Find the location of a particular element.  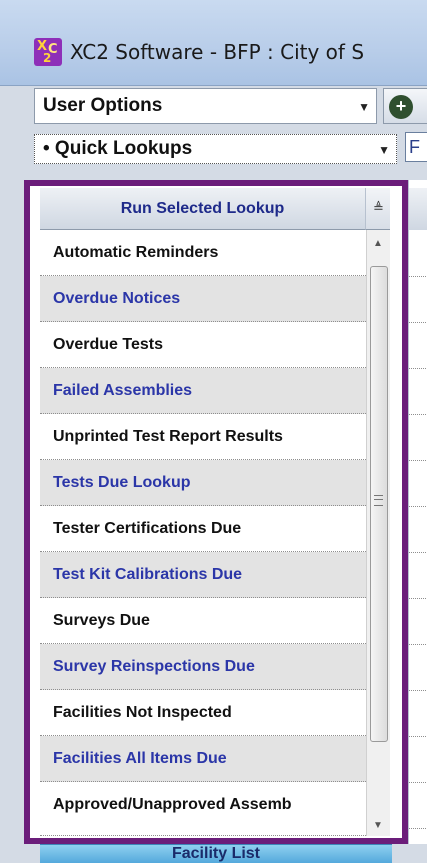

facility-list-label: Facility List is located at coordinates (216, 853).